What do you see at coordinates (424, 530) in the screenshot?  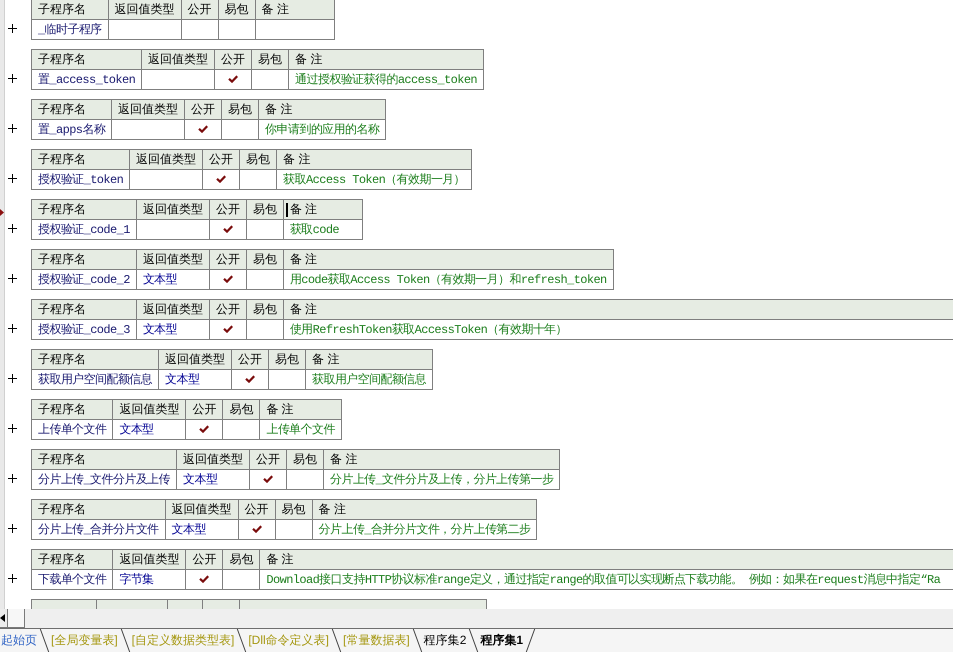 I see `remark-text: 分片上传_合并分片文件，分片上传第二步` at bounding box center [424, 530].